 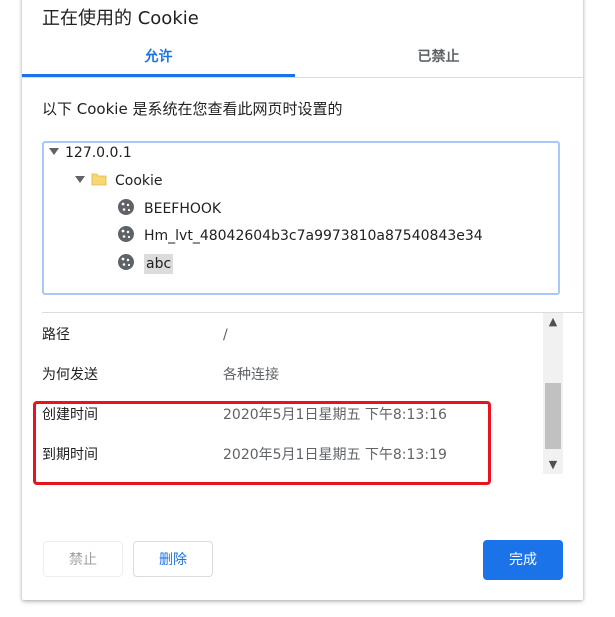 I want to click on block-button: 禁止, so click(x=83, y=559).